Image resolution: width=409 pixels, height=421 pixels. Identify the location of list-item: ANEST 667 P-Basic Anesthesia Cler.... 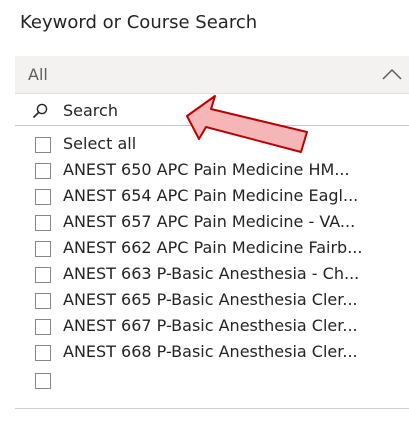
(212, 327).